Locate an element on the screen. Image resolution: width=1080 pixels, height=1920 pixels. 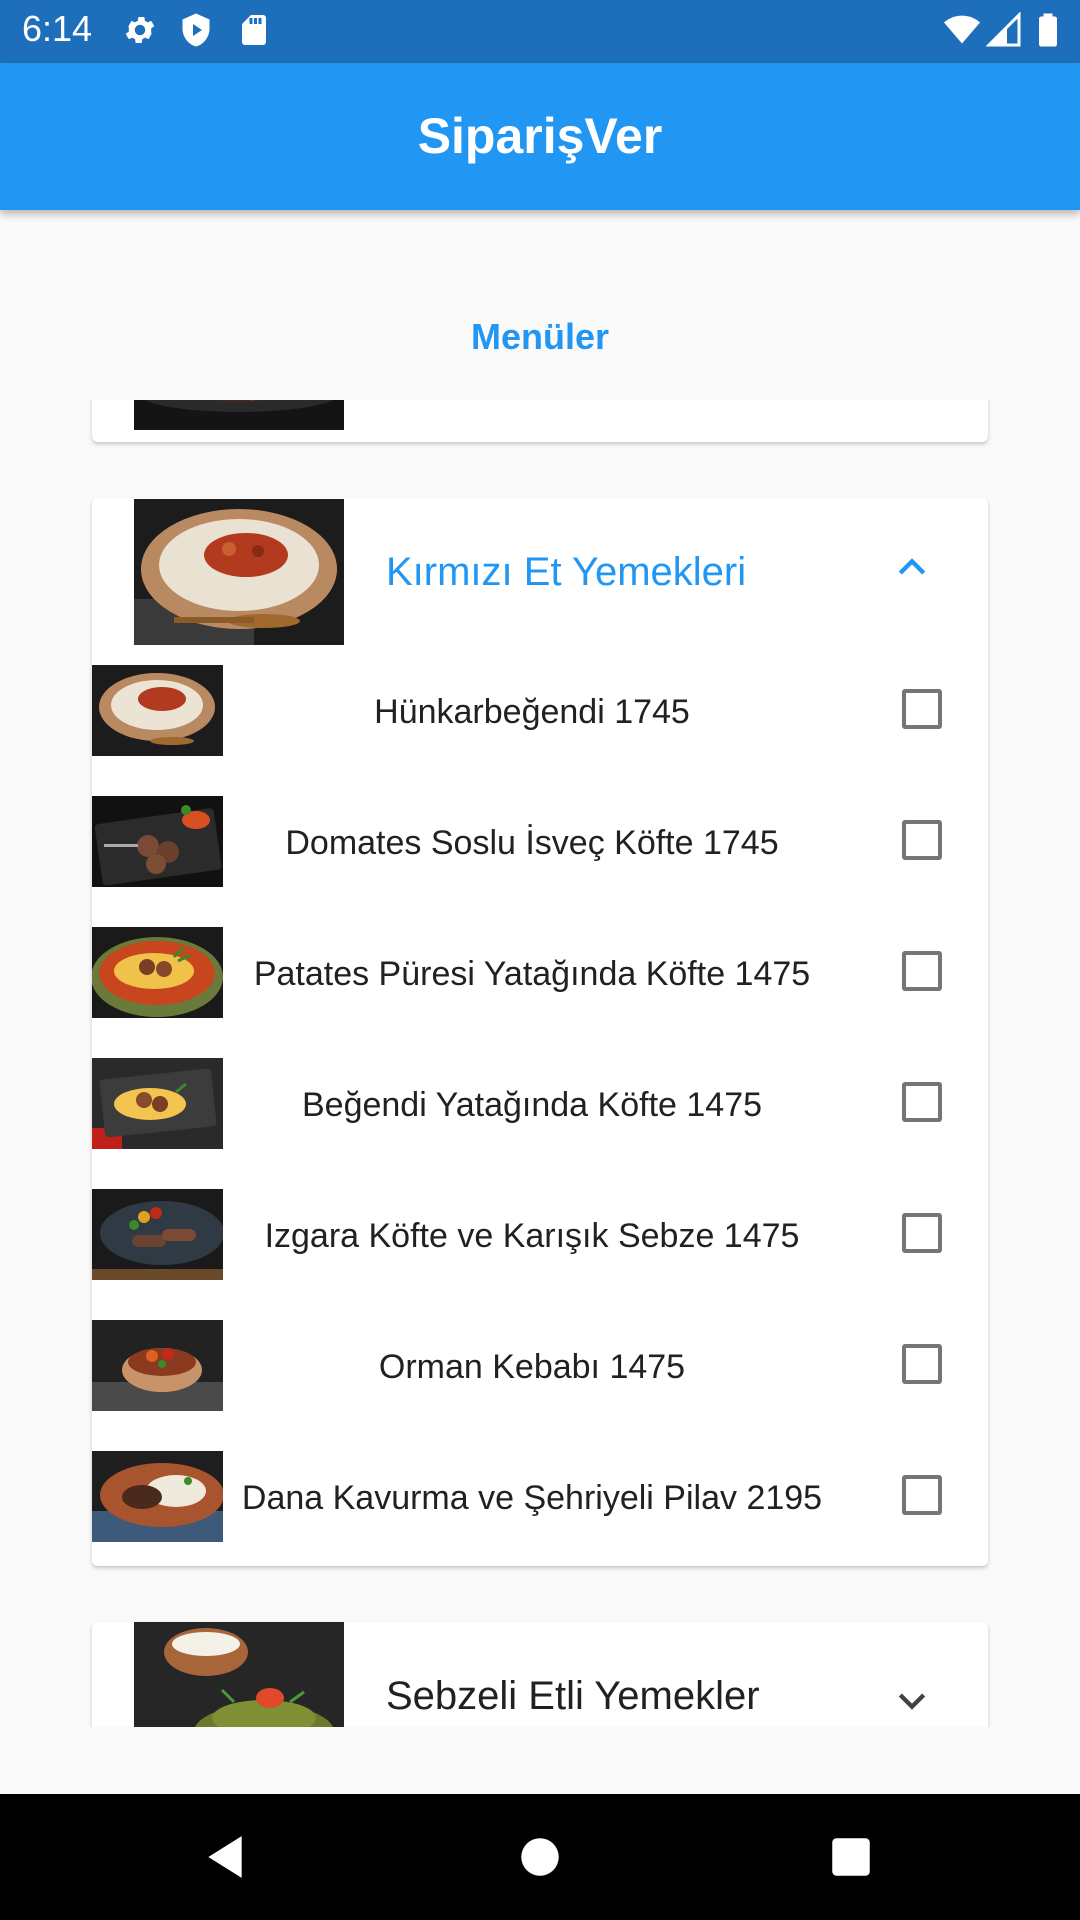
menu-item-row: Dana Kavurma ve Şehriyeli Pilav 2195 is located at coordinates (540, 1506).